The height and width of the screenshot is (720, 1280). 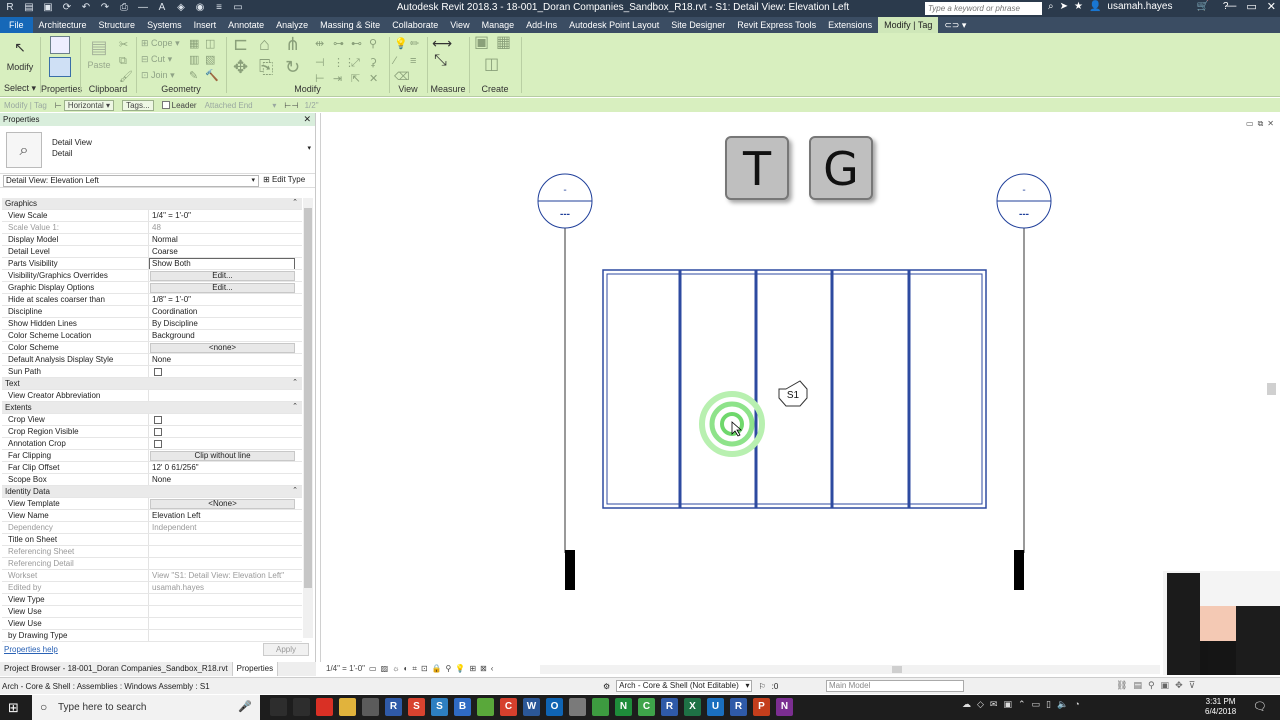 What do you see at coordinates (210, 60) in the screenshot?
I see `remove-paint-icon: ▧` at bounding box center [210, 60].